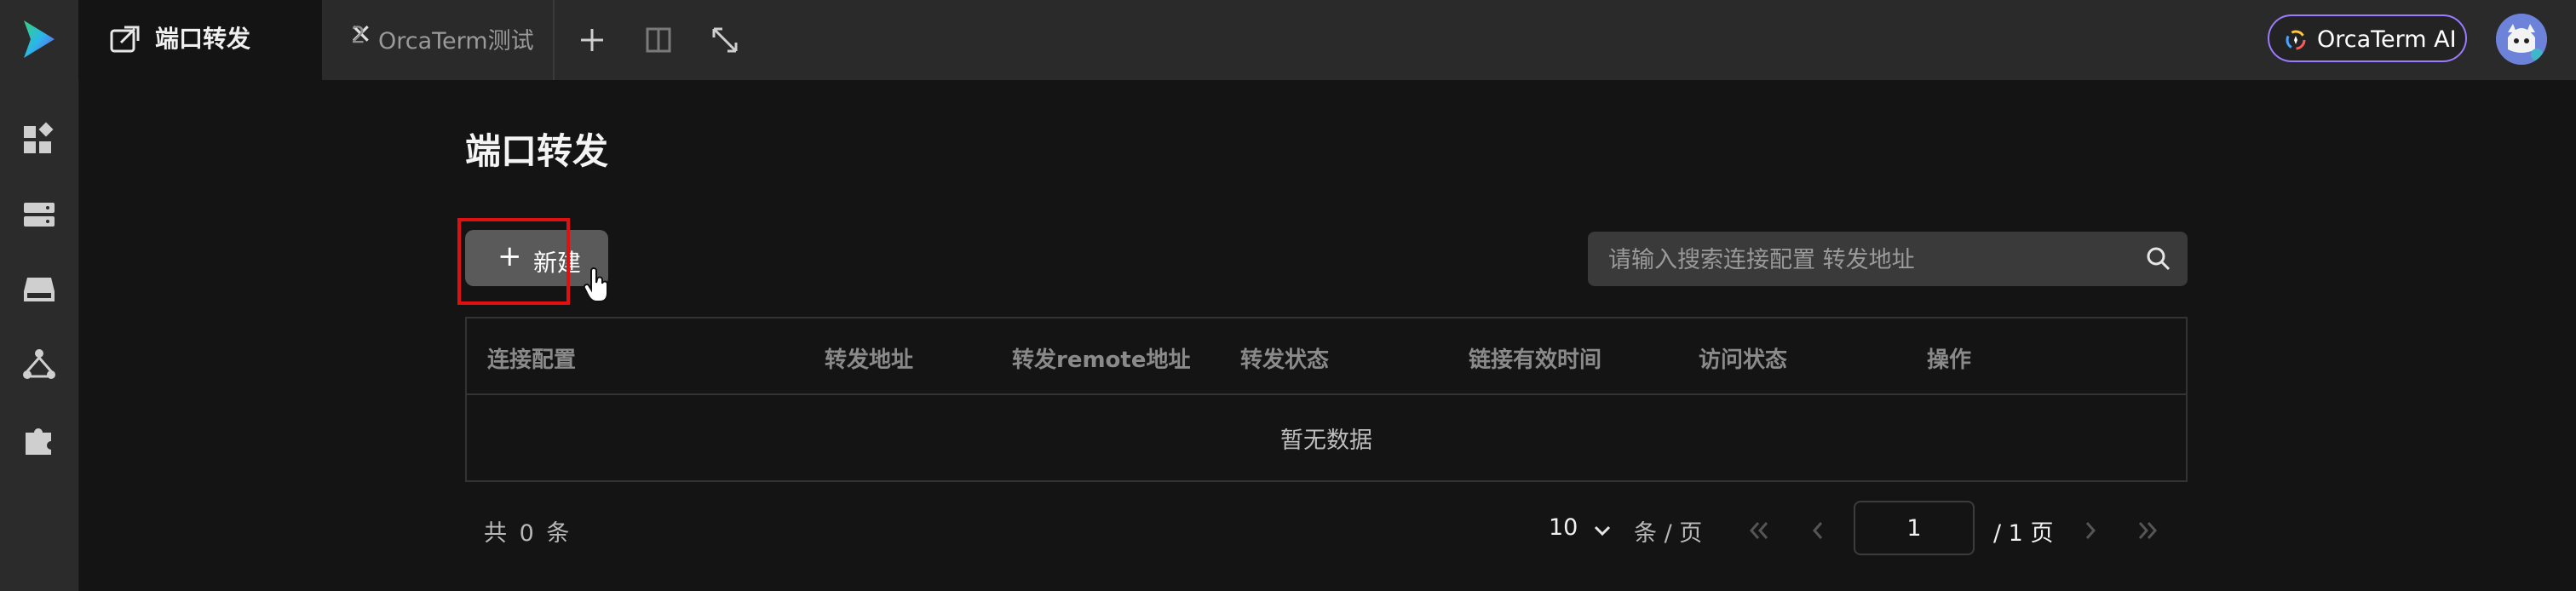  What do you see at coordinates (1602, 530) in the screenshot?
I see `chevron-down-icon` at bounding box center [1602, 530].